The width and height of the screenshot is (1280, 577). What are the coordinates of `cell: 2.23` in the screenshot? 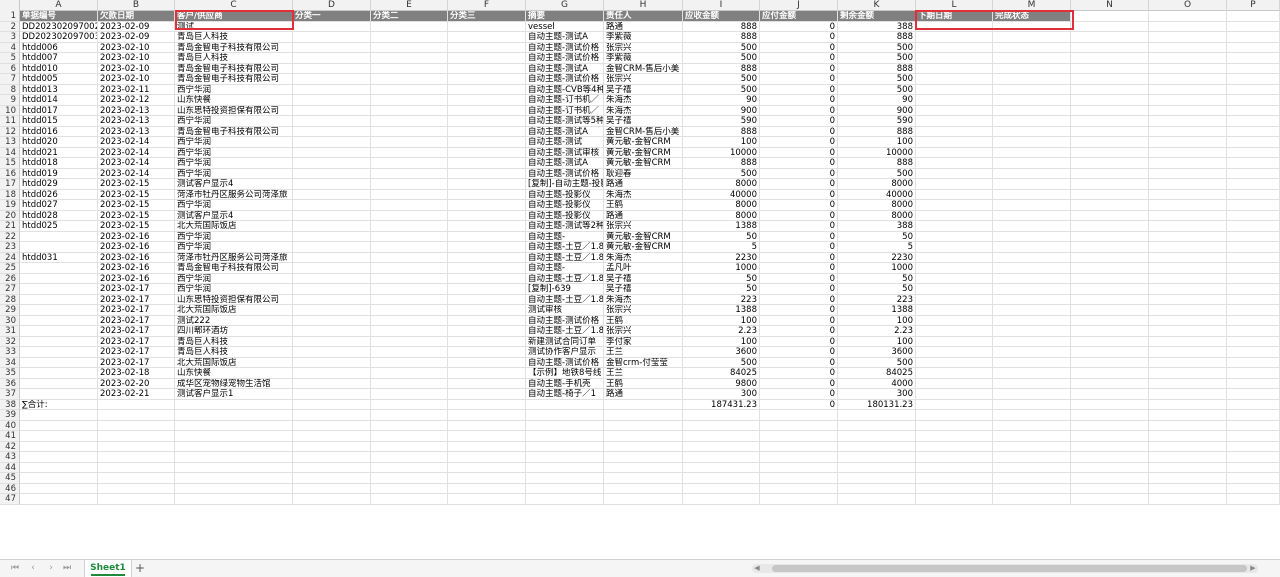 It's located at (721, 331).